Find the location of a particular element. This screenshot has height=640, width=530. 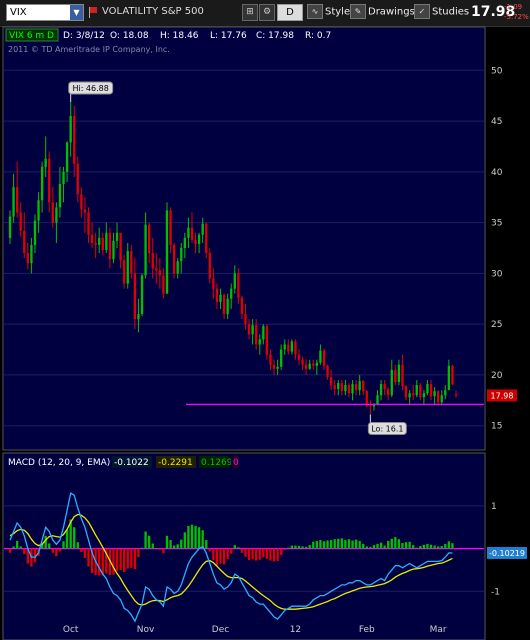

y-tick-label: 30 is located at coordinates (497, 274).